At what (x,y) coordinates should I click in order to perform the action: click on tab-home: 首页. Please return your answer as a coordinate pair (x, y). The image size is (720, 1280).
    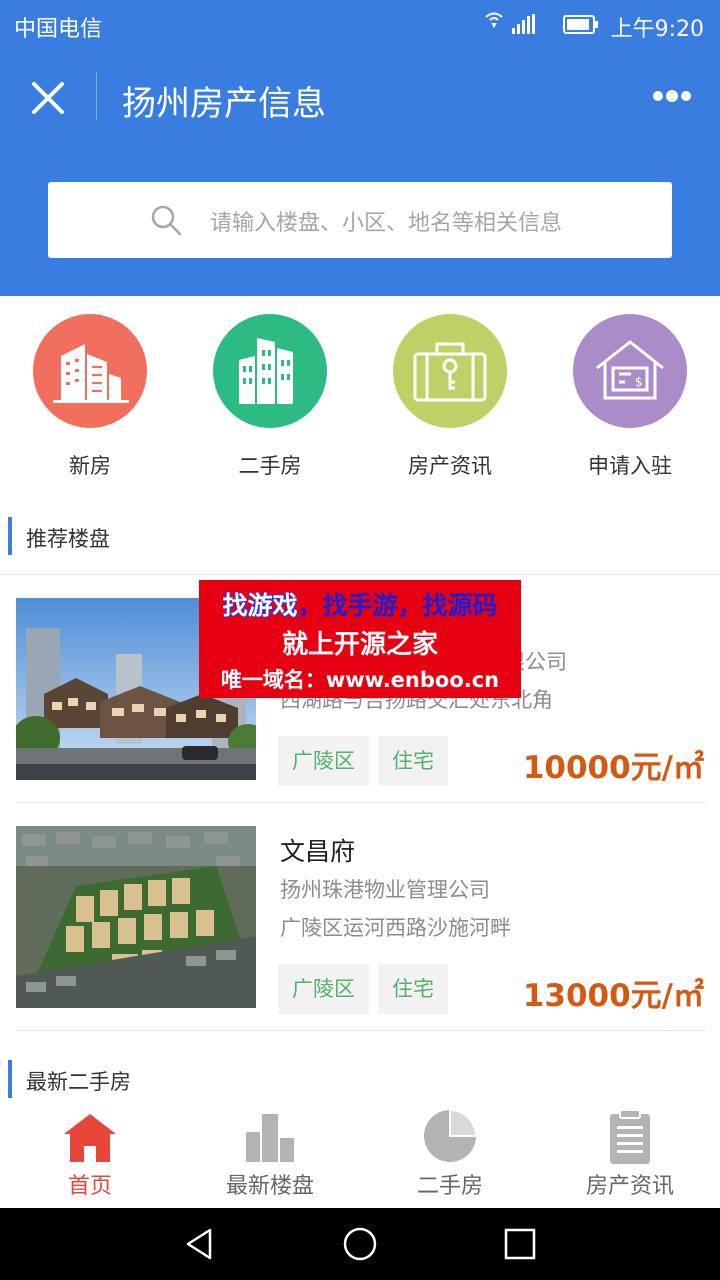
    Looking at the image, I should click on (90, 1154).